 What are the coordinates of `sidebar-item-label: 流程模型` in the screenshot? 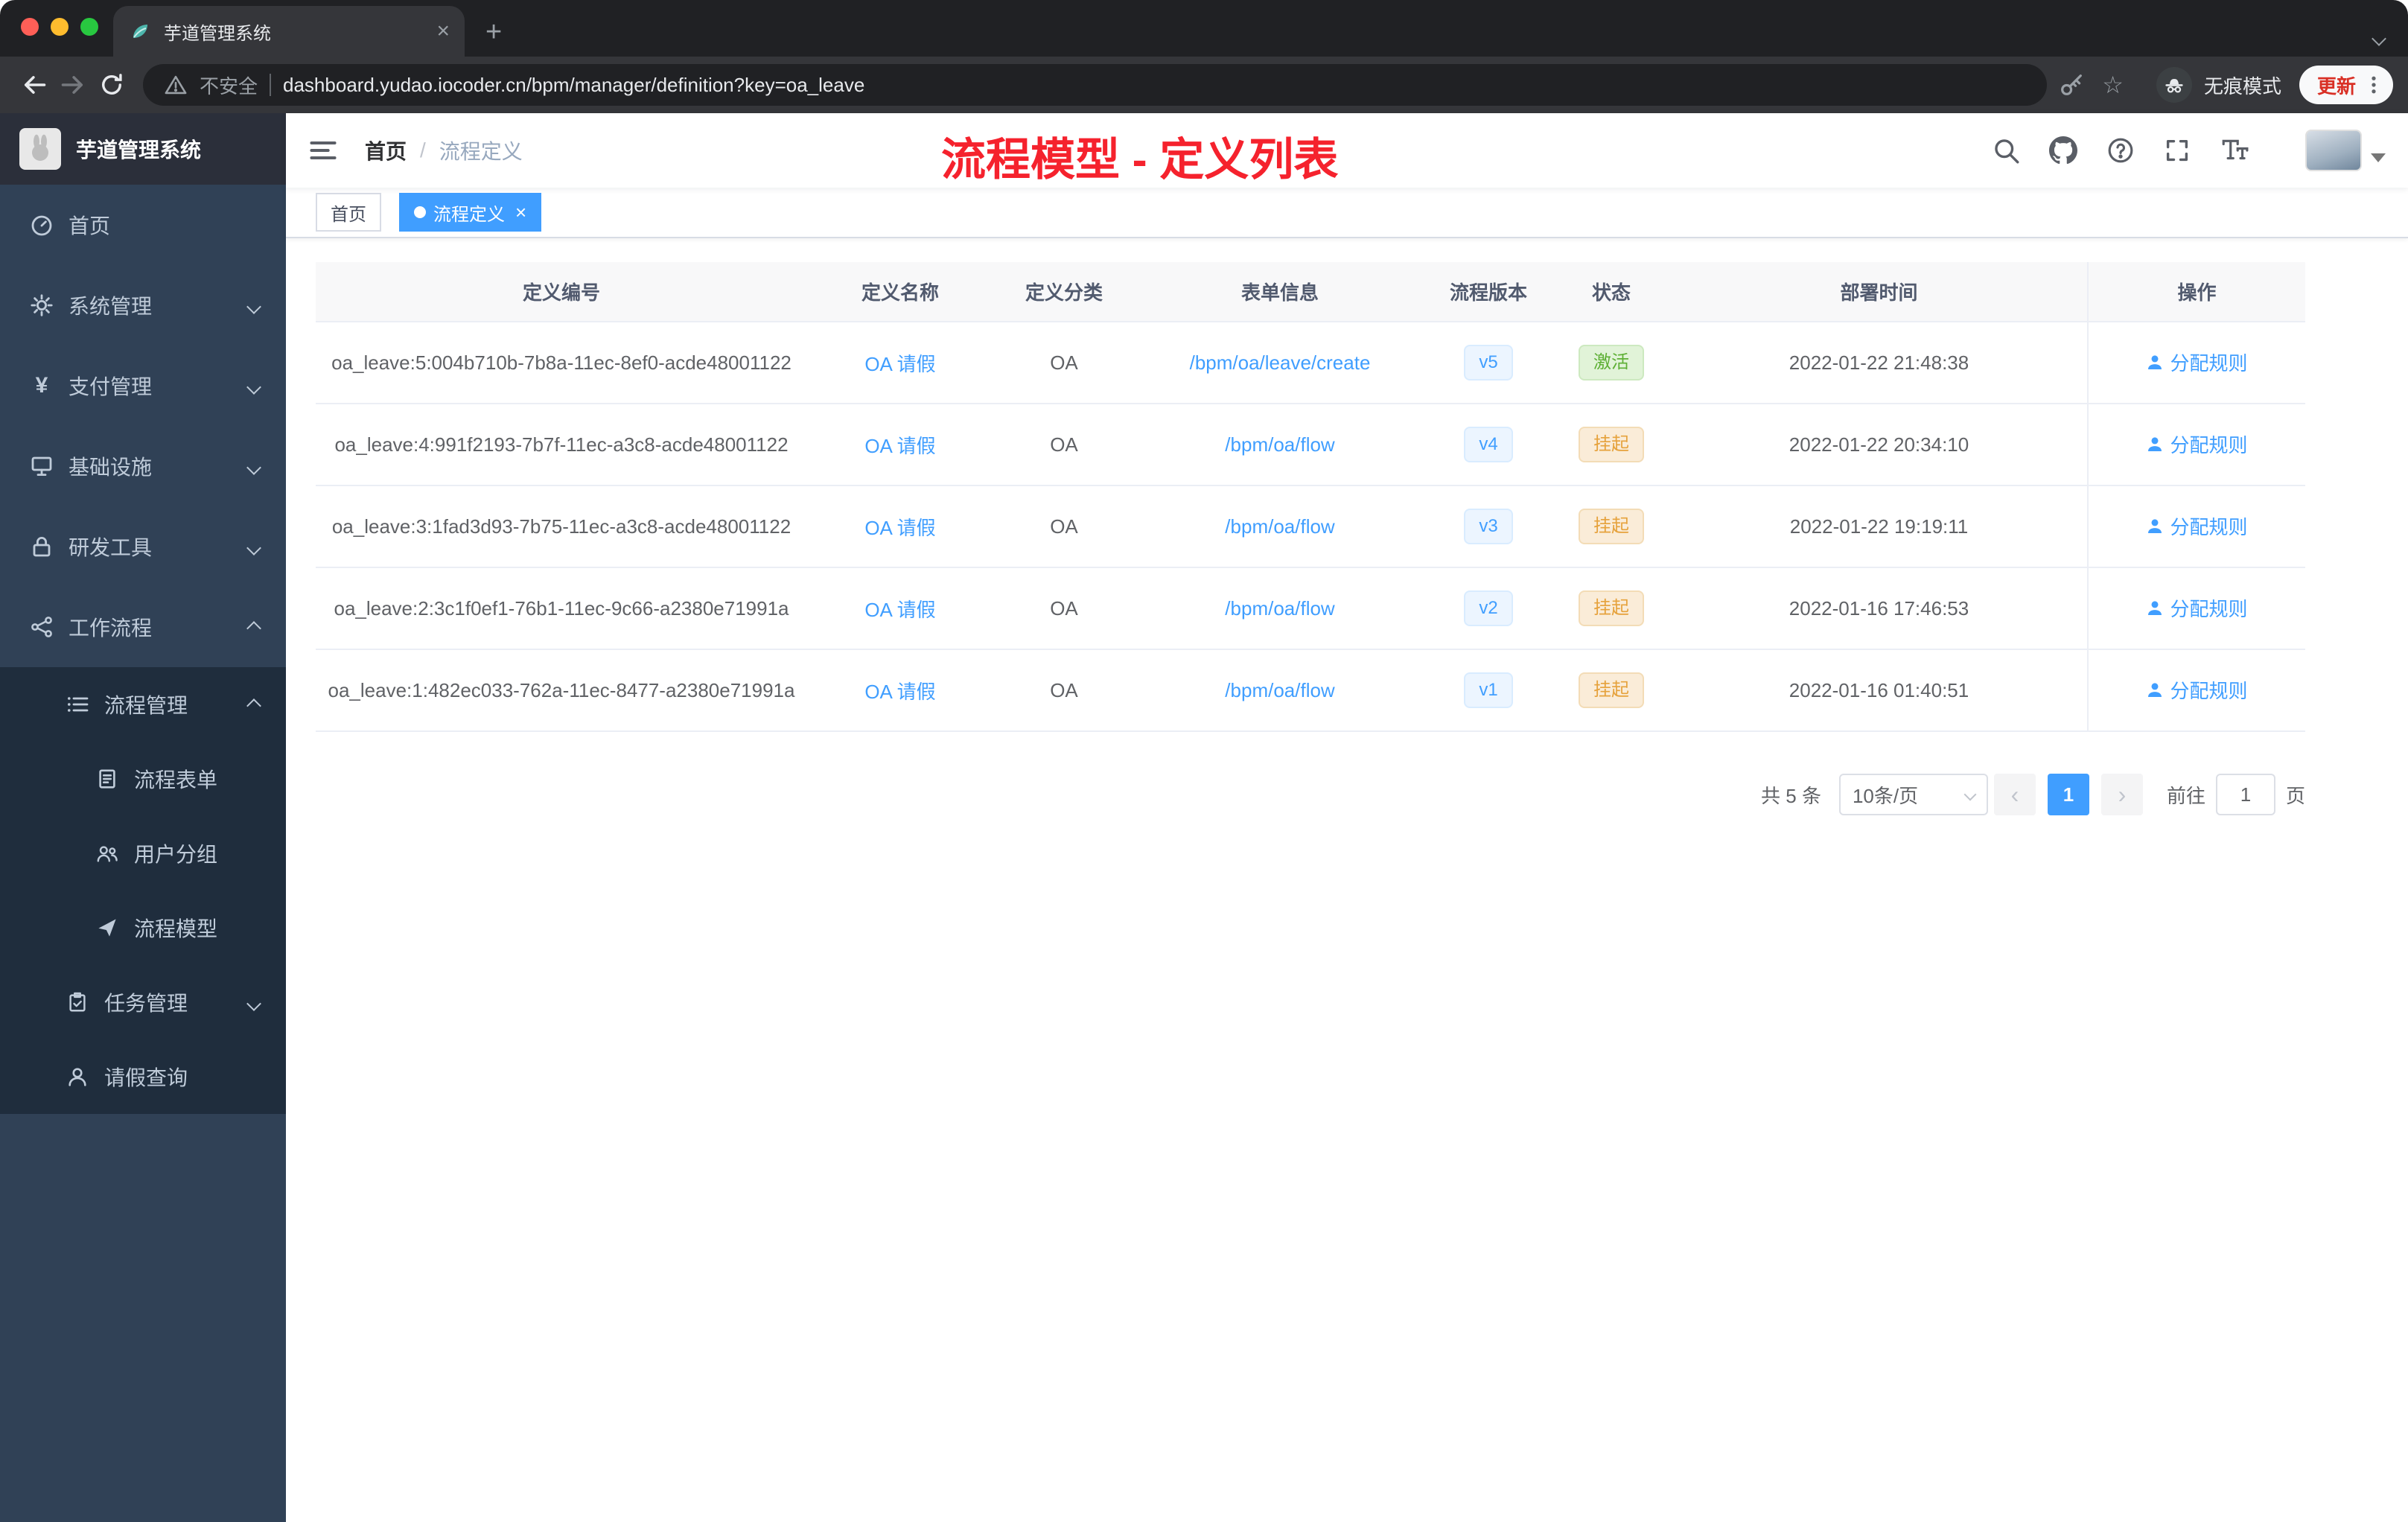 It's located at (176, 928).